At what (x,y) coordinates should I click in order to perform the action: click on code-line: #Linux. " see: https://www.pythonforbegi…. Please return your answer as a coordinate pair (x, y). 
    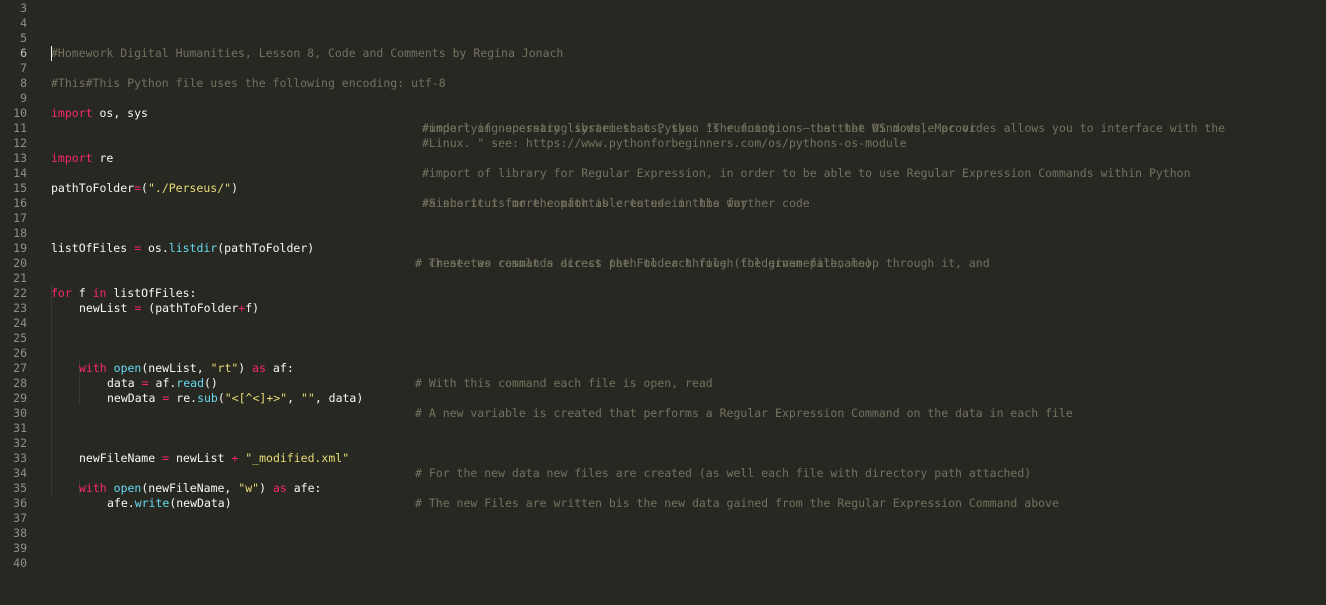
    Looking at the image, I should click on (663, 135).